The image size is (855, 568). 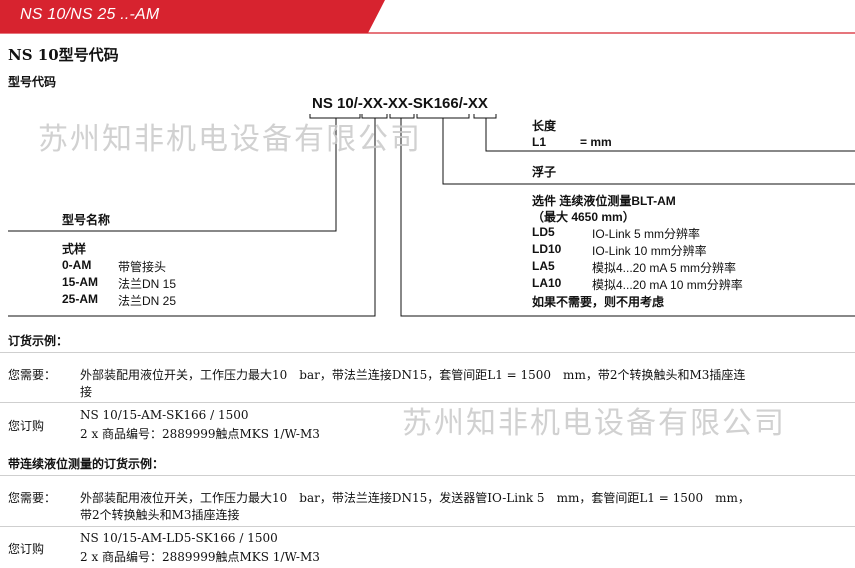 What do you see at coordinates (164, 415) in the screenshot?
I see `order1-order-line1: NS 10/15-AM-SK166 / 1500` at bounding box center [164, 415].